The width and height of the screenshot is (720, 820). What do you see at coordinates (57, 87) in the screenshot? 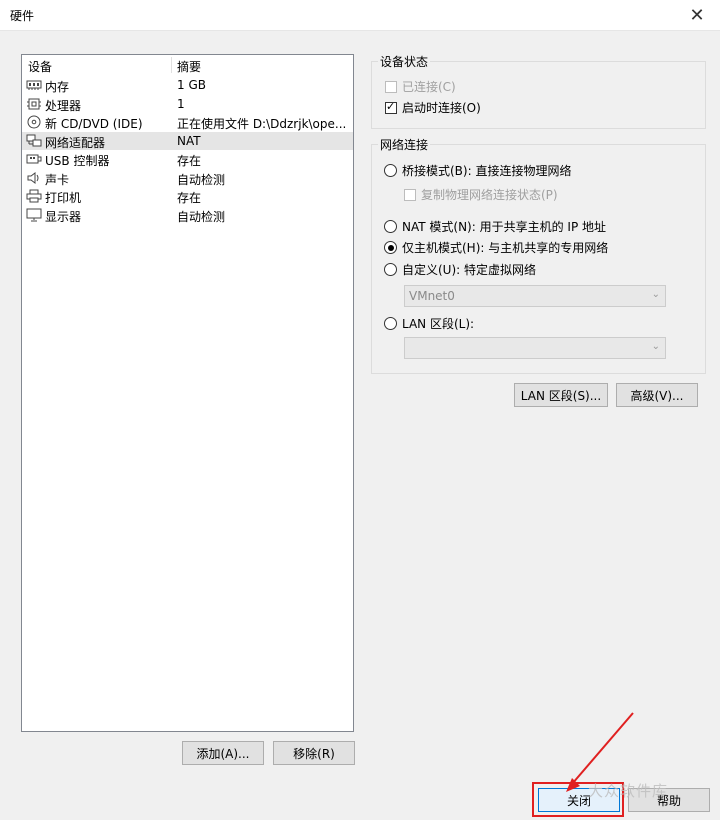
I see `device-name: 内存` at bounding box center [57, 87].